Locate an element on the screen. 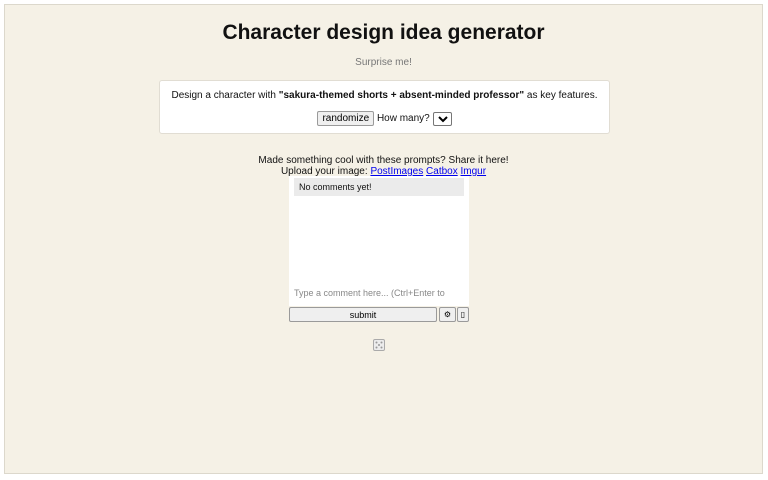  randomize-button: randomize is located at coordinates (346, 118).